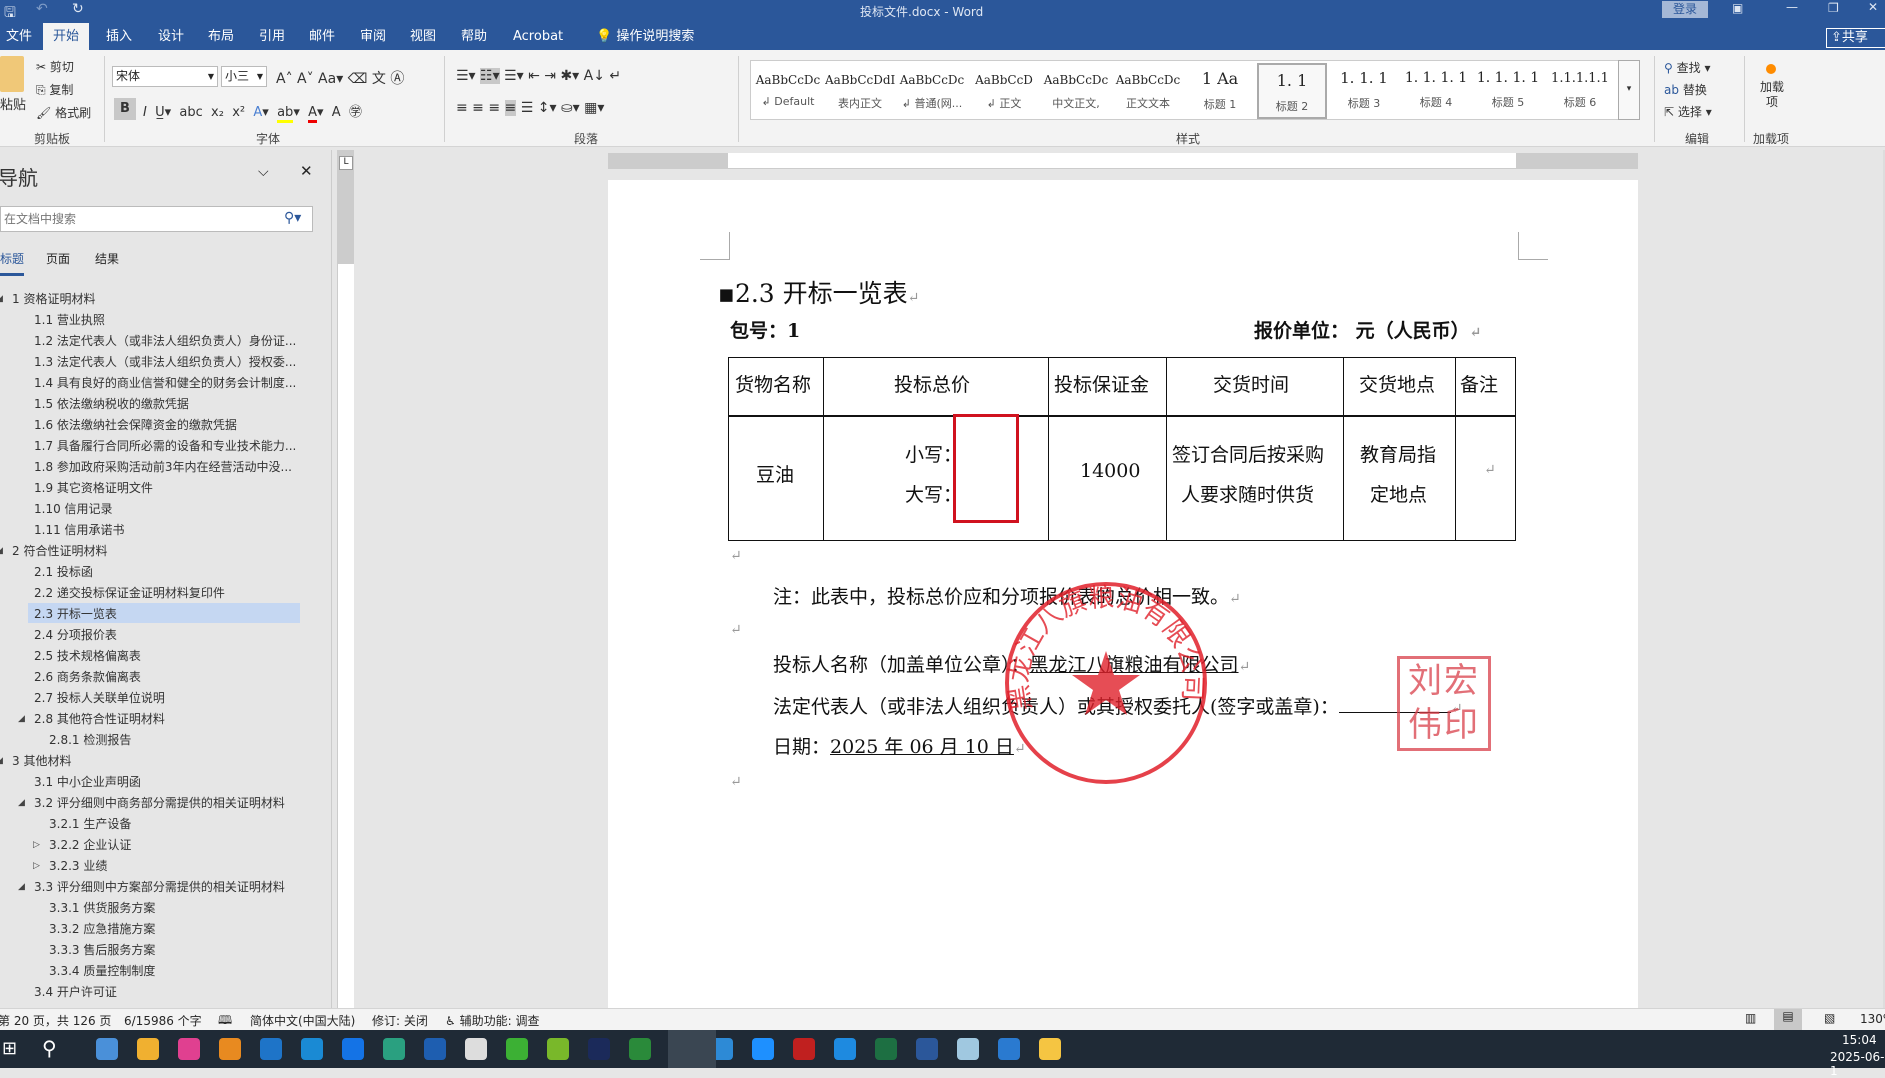 Image resolution: width=1885 pixels, height=1078 pixels. What do you see at coordinates (55, 1020) in the screenshot?
I see `page-count: 第 20 页，共 126 页` at bounding box center [55, 1020].